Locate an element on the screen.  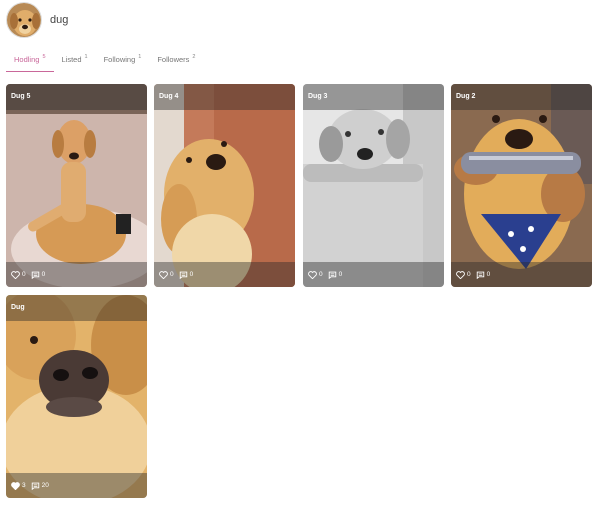
tab-hodling: Hodling 5 is located at coordinates (30, 61).